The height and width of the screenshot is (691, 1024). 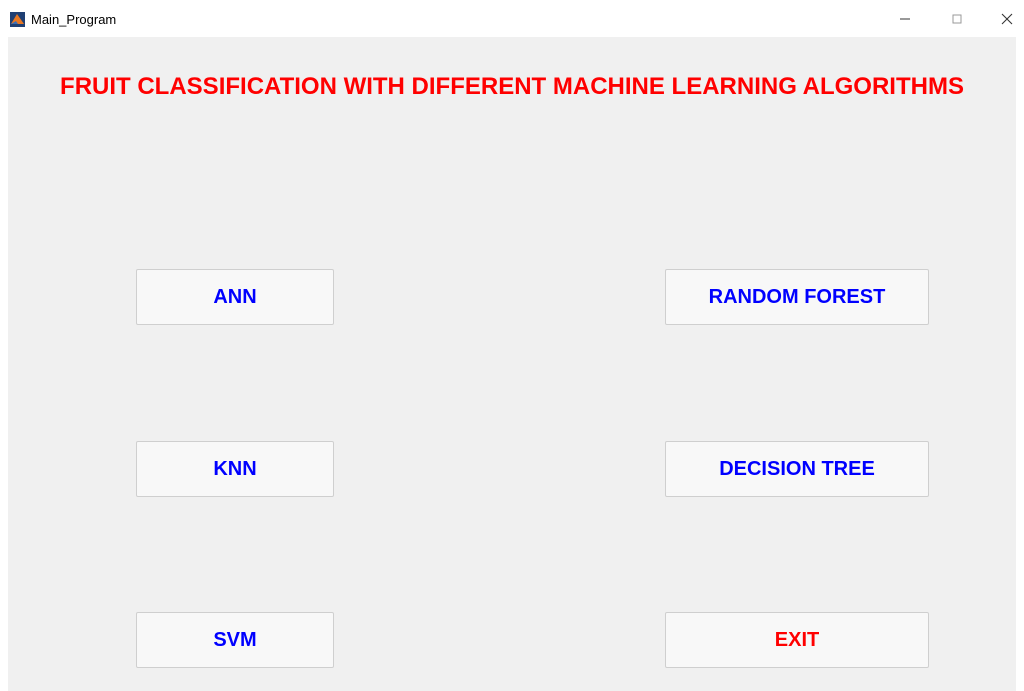 I want to click on close-icon, so click(x=1007, y=19).